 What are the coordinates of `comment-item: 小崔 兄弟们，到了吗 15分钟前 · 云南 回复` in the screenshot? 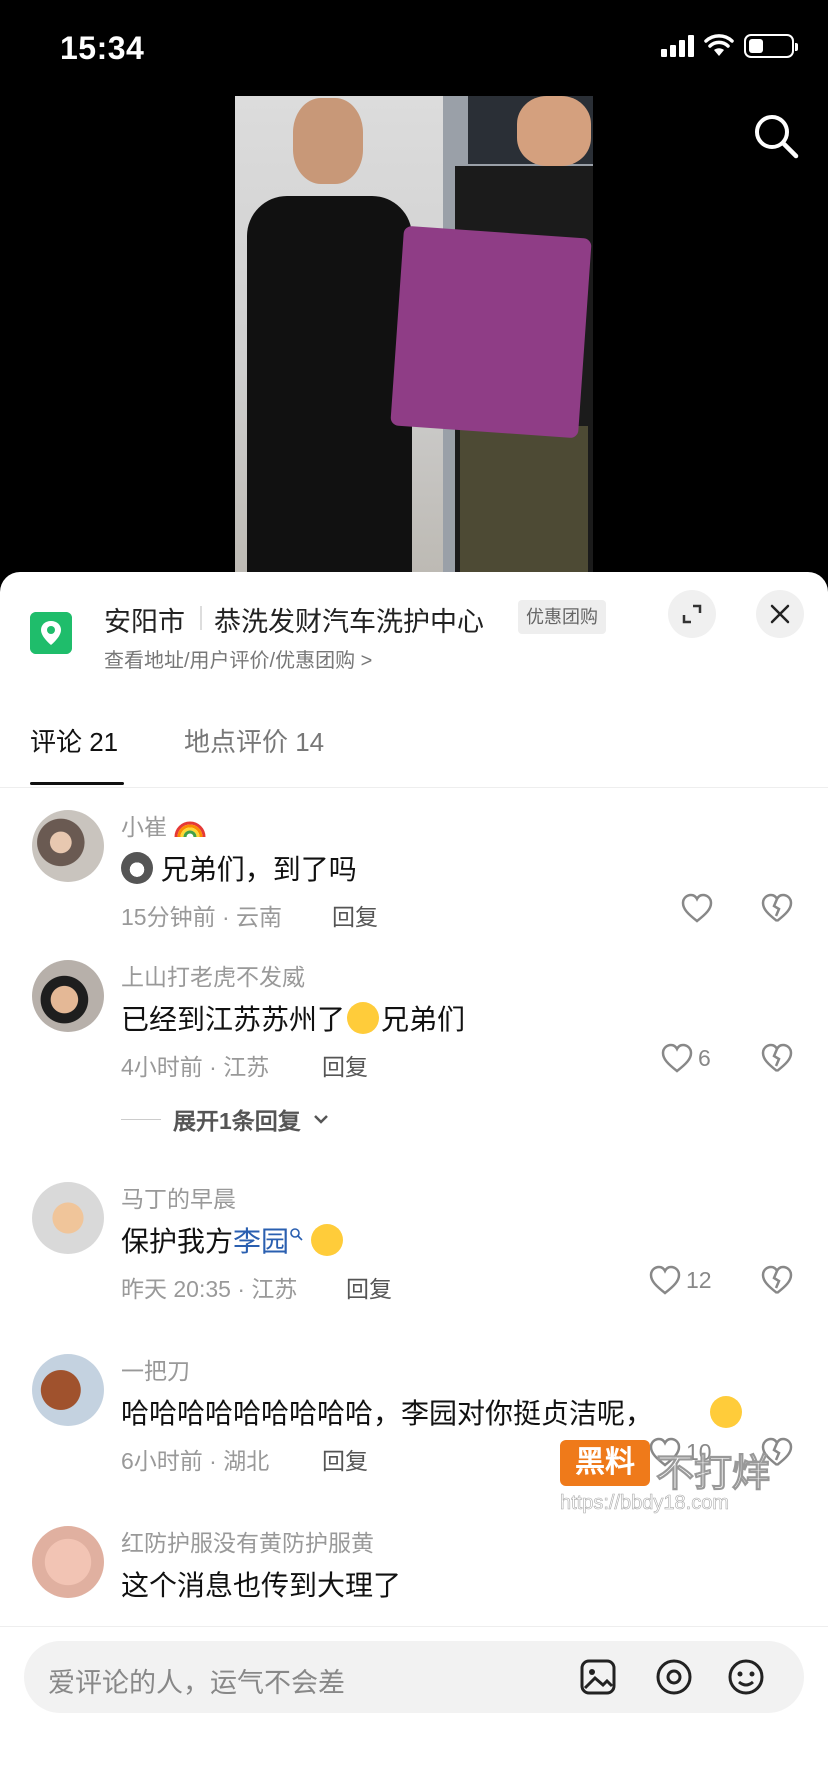 It's located at (414, 863).